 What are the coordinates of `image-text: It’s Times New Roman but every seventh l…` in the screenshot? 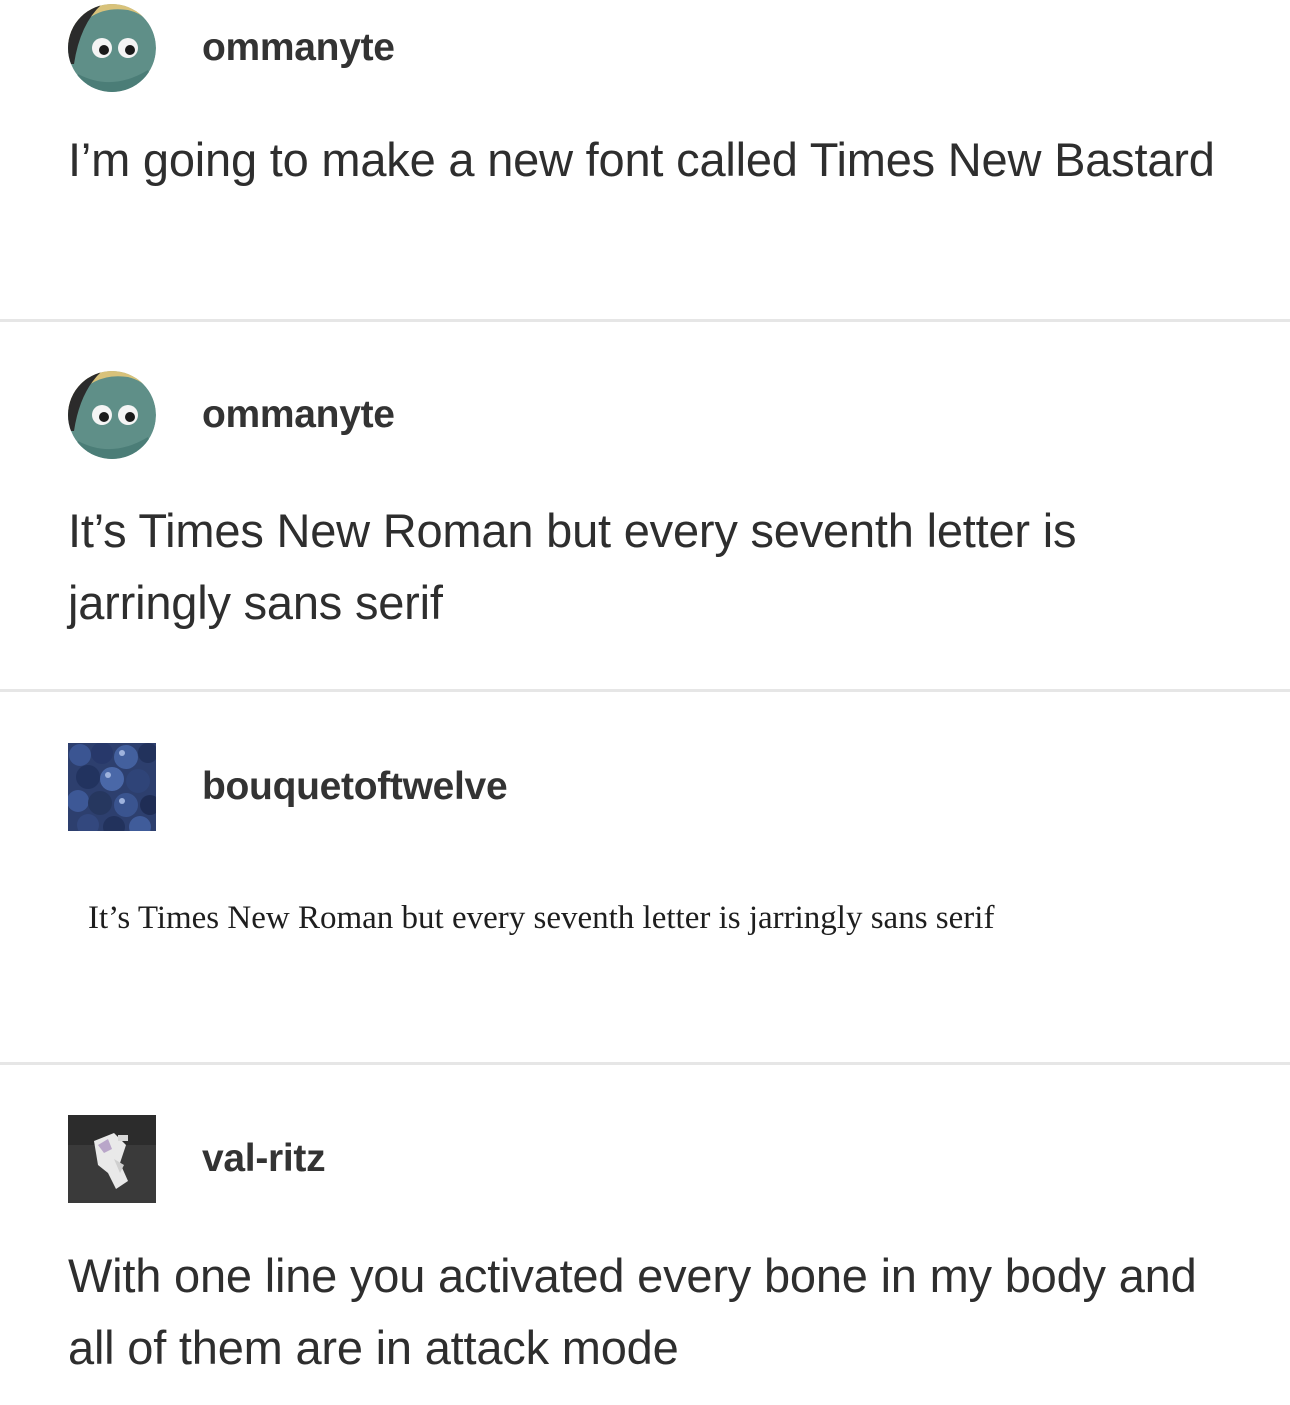 It's located at (541, 918).